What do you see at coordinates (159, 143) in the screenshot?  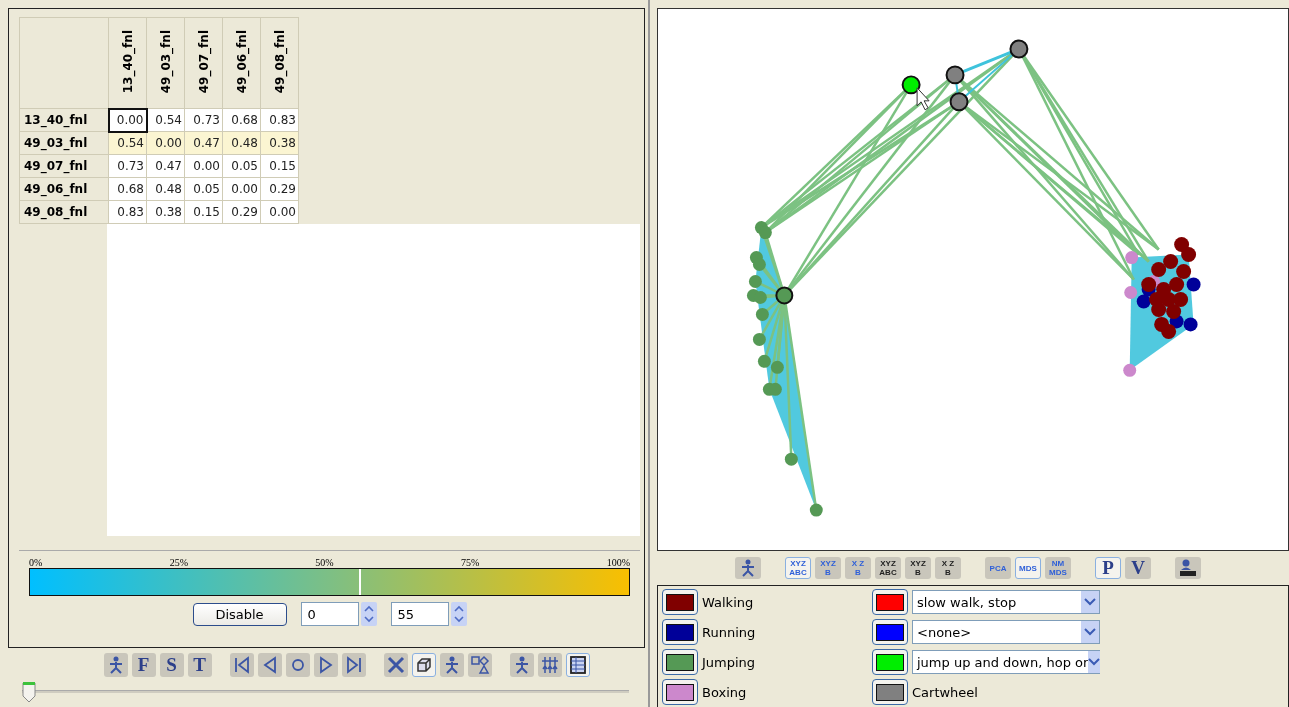 I see `table-row: 49_03_fnl 0.54 0.00 0.47 0.48 0.38` at bounding box center [159, 143].